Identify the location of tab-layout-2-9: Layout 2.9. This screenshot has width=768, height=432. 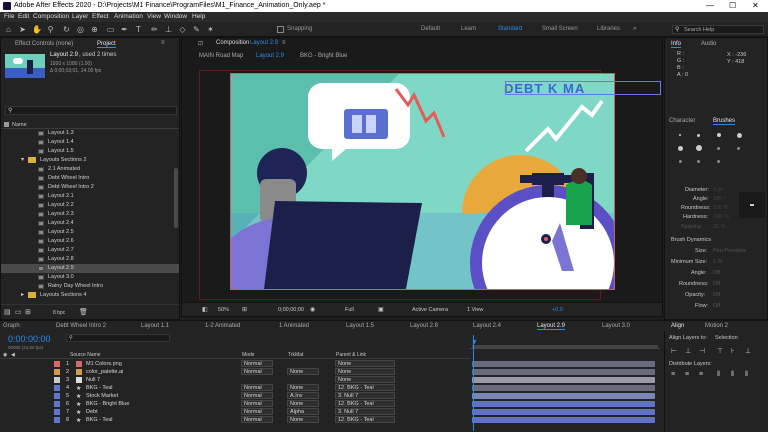
(551, 326).